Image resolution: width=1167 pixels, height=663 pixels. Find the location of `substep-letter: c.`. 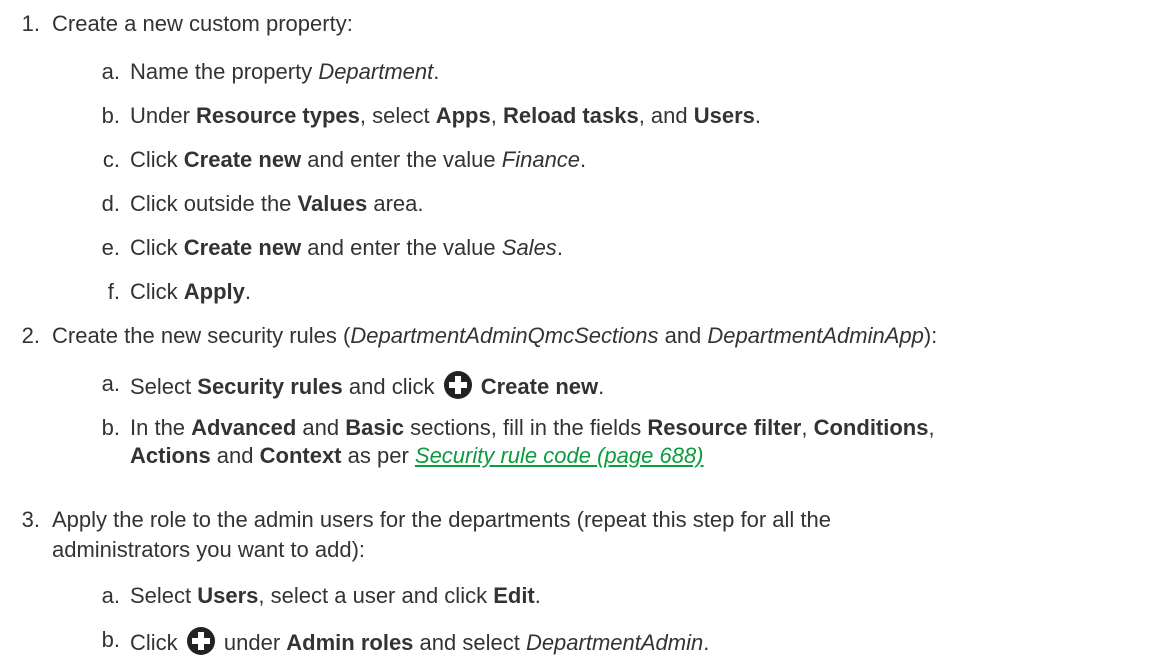

substep-letter: c. is located at coordinates (111, 159).